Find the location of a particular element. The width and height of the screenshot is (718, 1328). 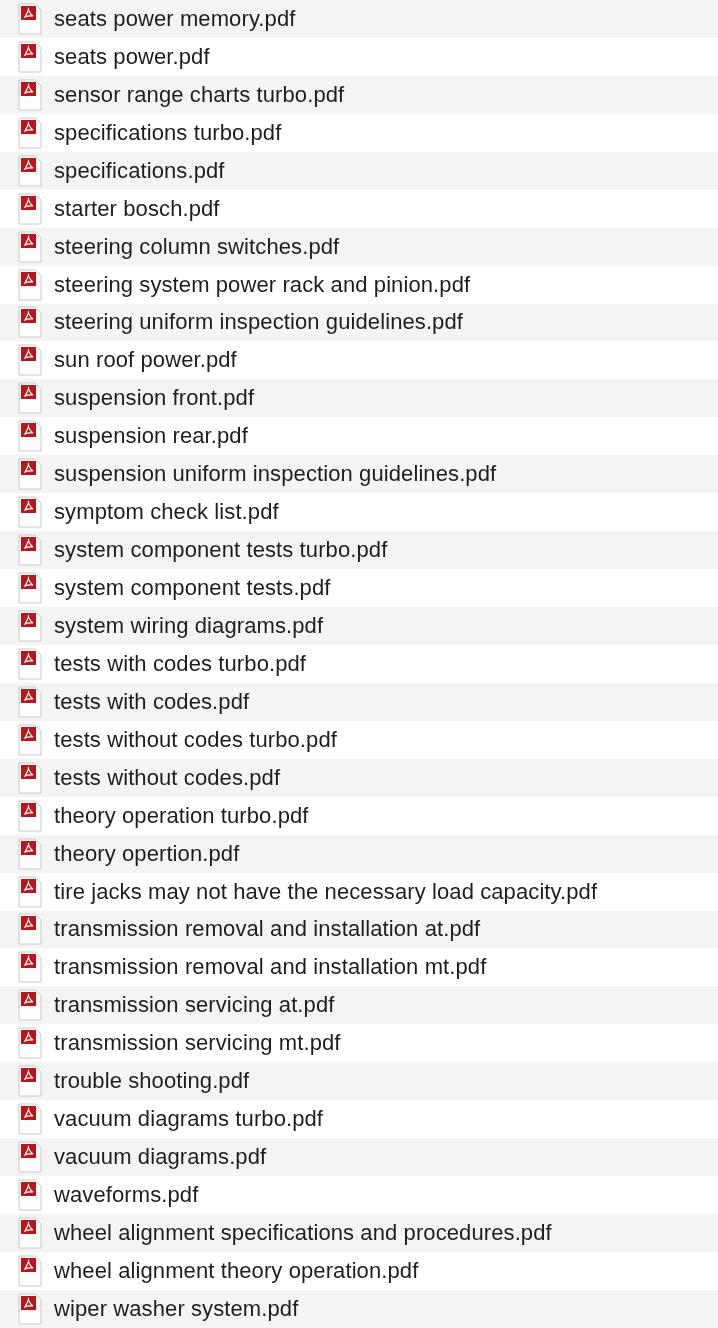

file-name: wheel alignment specifications and procedures.pdf is located at coordinates (303, 1232).